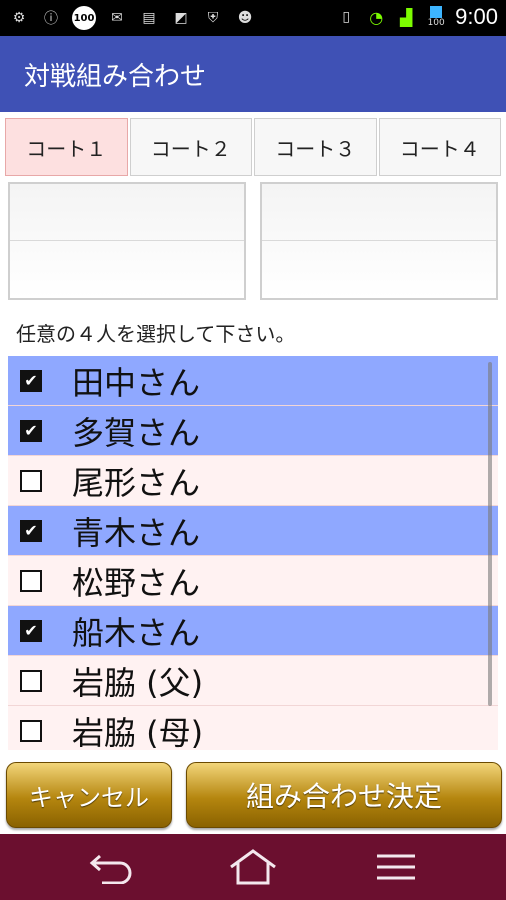 The height and width of the screenshot is (900, 506). What do you see at coordinates (245, 18) in the screenshot?
I see `android-icon: ☻` at bounding box center [245, 18].